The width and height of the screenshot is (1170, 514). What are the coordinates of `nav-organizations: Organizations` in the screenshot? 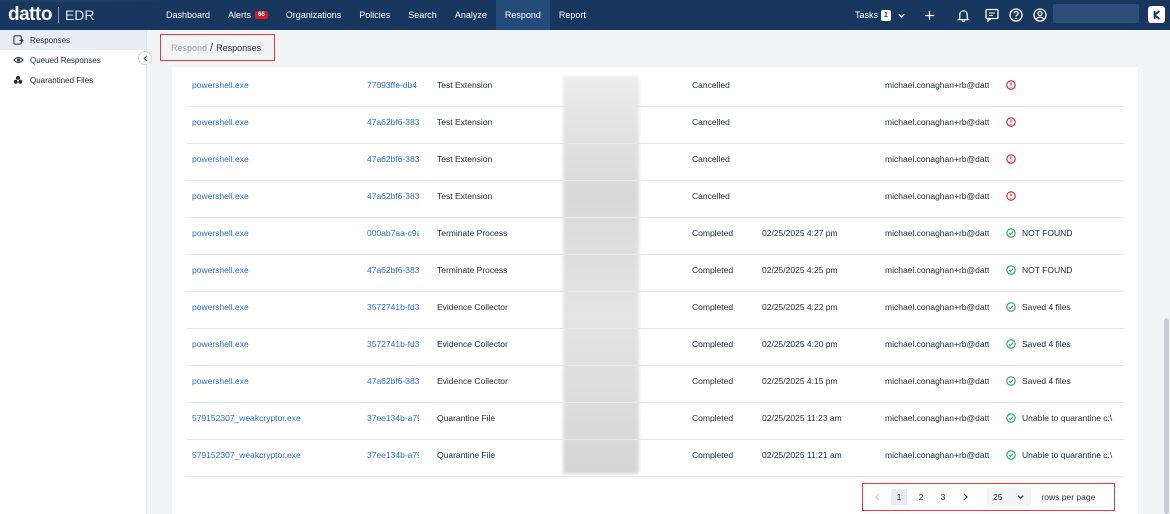 It's located at (314, 15).